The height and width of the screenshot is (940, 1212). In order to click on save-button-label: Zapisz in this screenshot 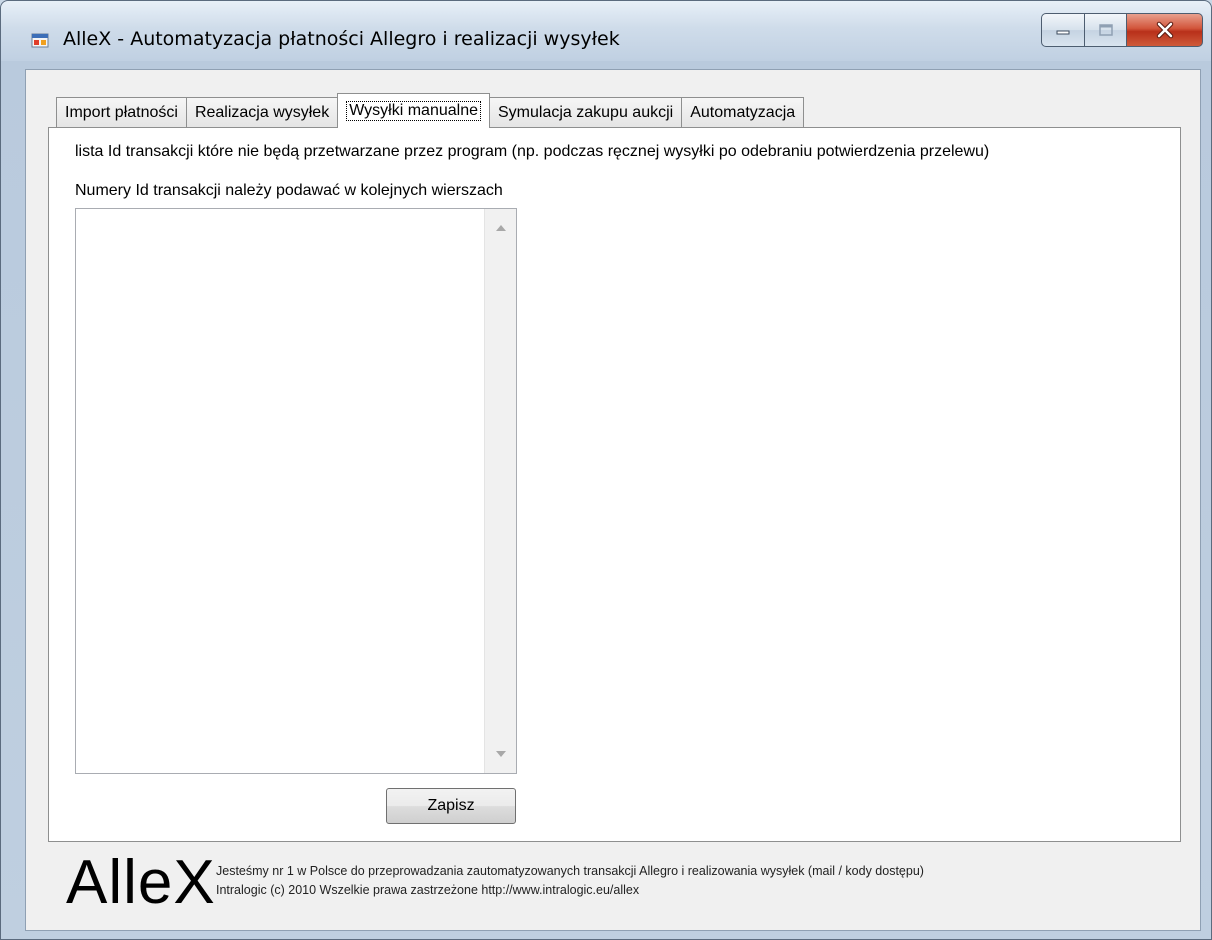, I will do `click(451, 805)`.